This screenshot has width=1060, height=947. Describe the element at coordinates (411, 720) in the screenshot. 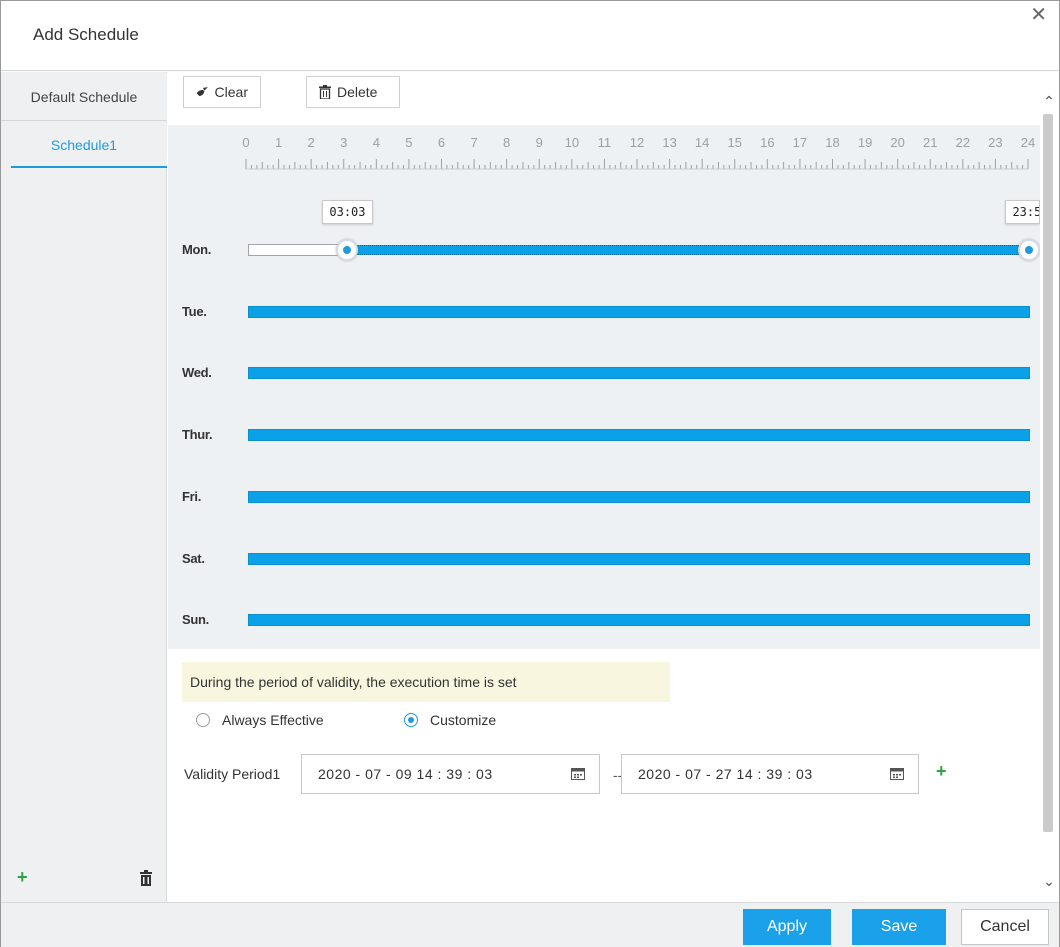

I see `customize-radio` at that location.